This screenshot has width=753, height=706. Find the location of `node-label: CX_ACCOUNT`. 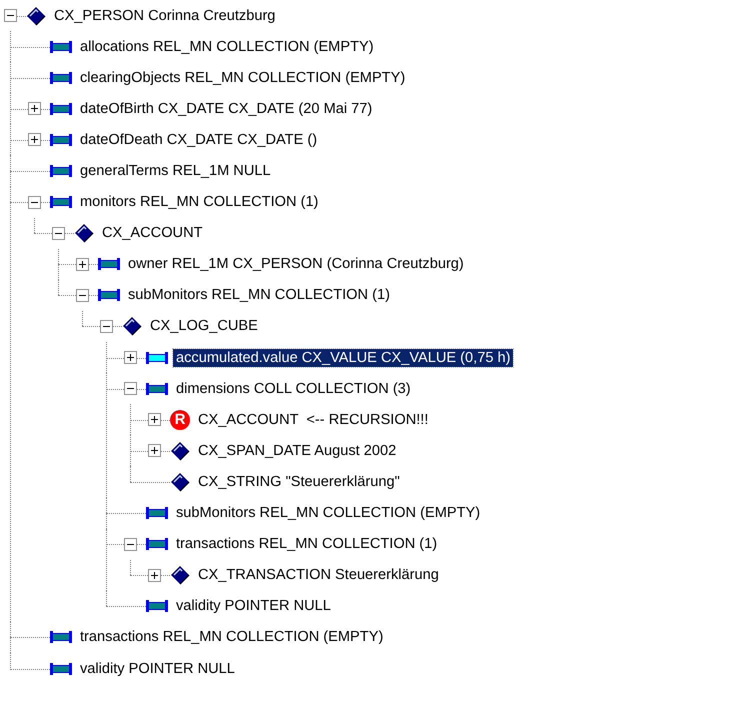

node-label: CX_ACCOUNT is located at coordinates (152, 233).